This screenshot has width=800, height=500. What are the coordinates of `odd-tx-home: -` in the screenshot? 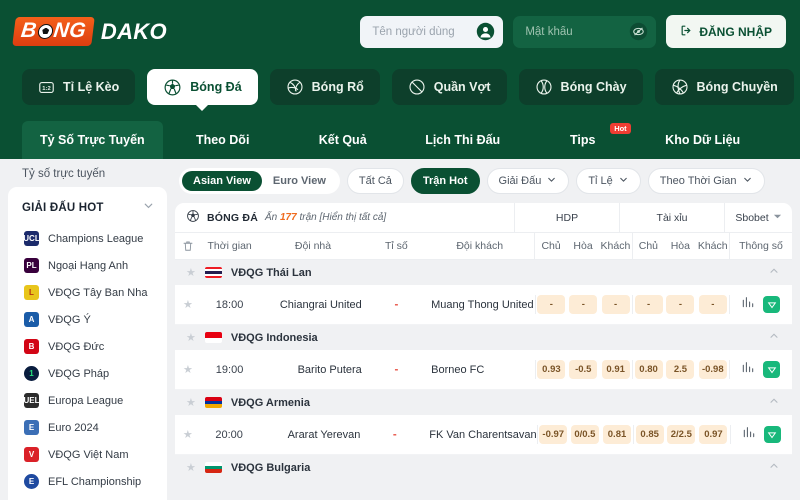 It's located at (647, 304).